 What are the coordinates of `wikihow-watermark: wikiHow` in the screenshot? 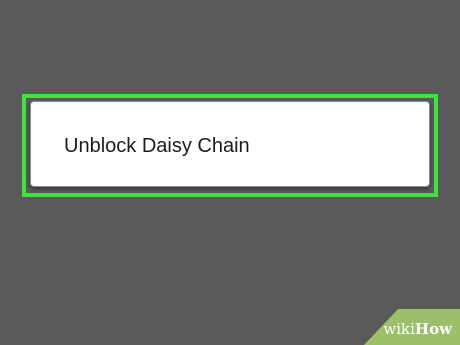 It's located at (412, 327).